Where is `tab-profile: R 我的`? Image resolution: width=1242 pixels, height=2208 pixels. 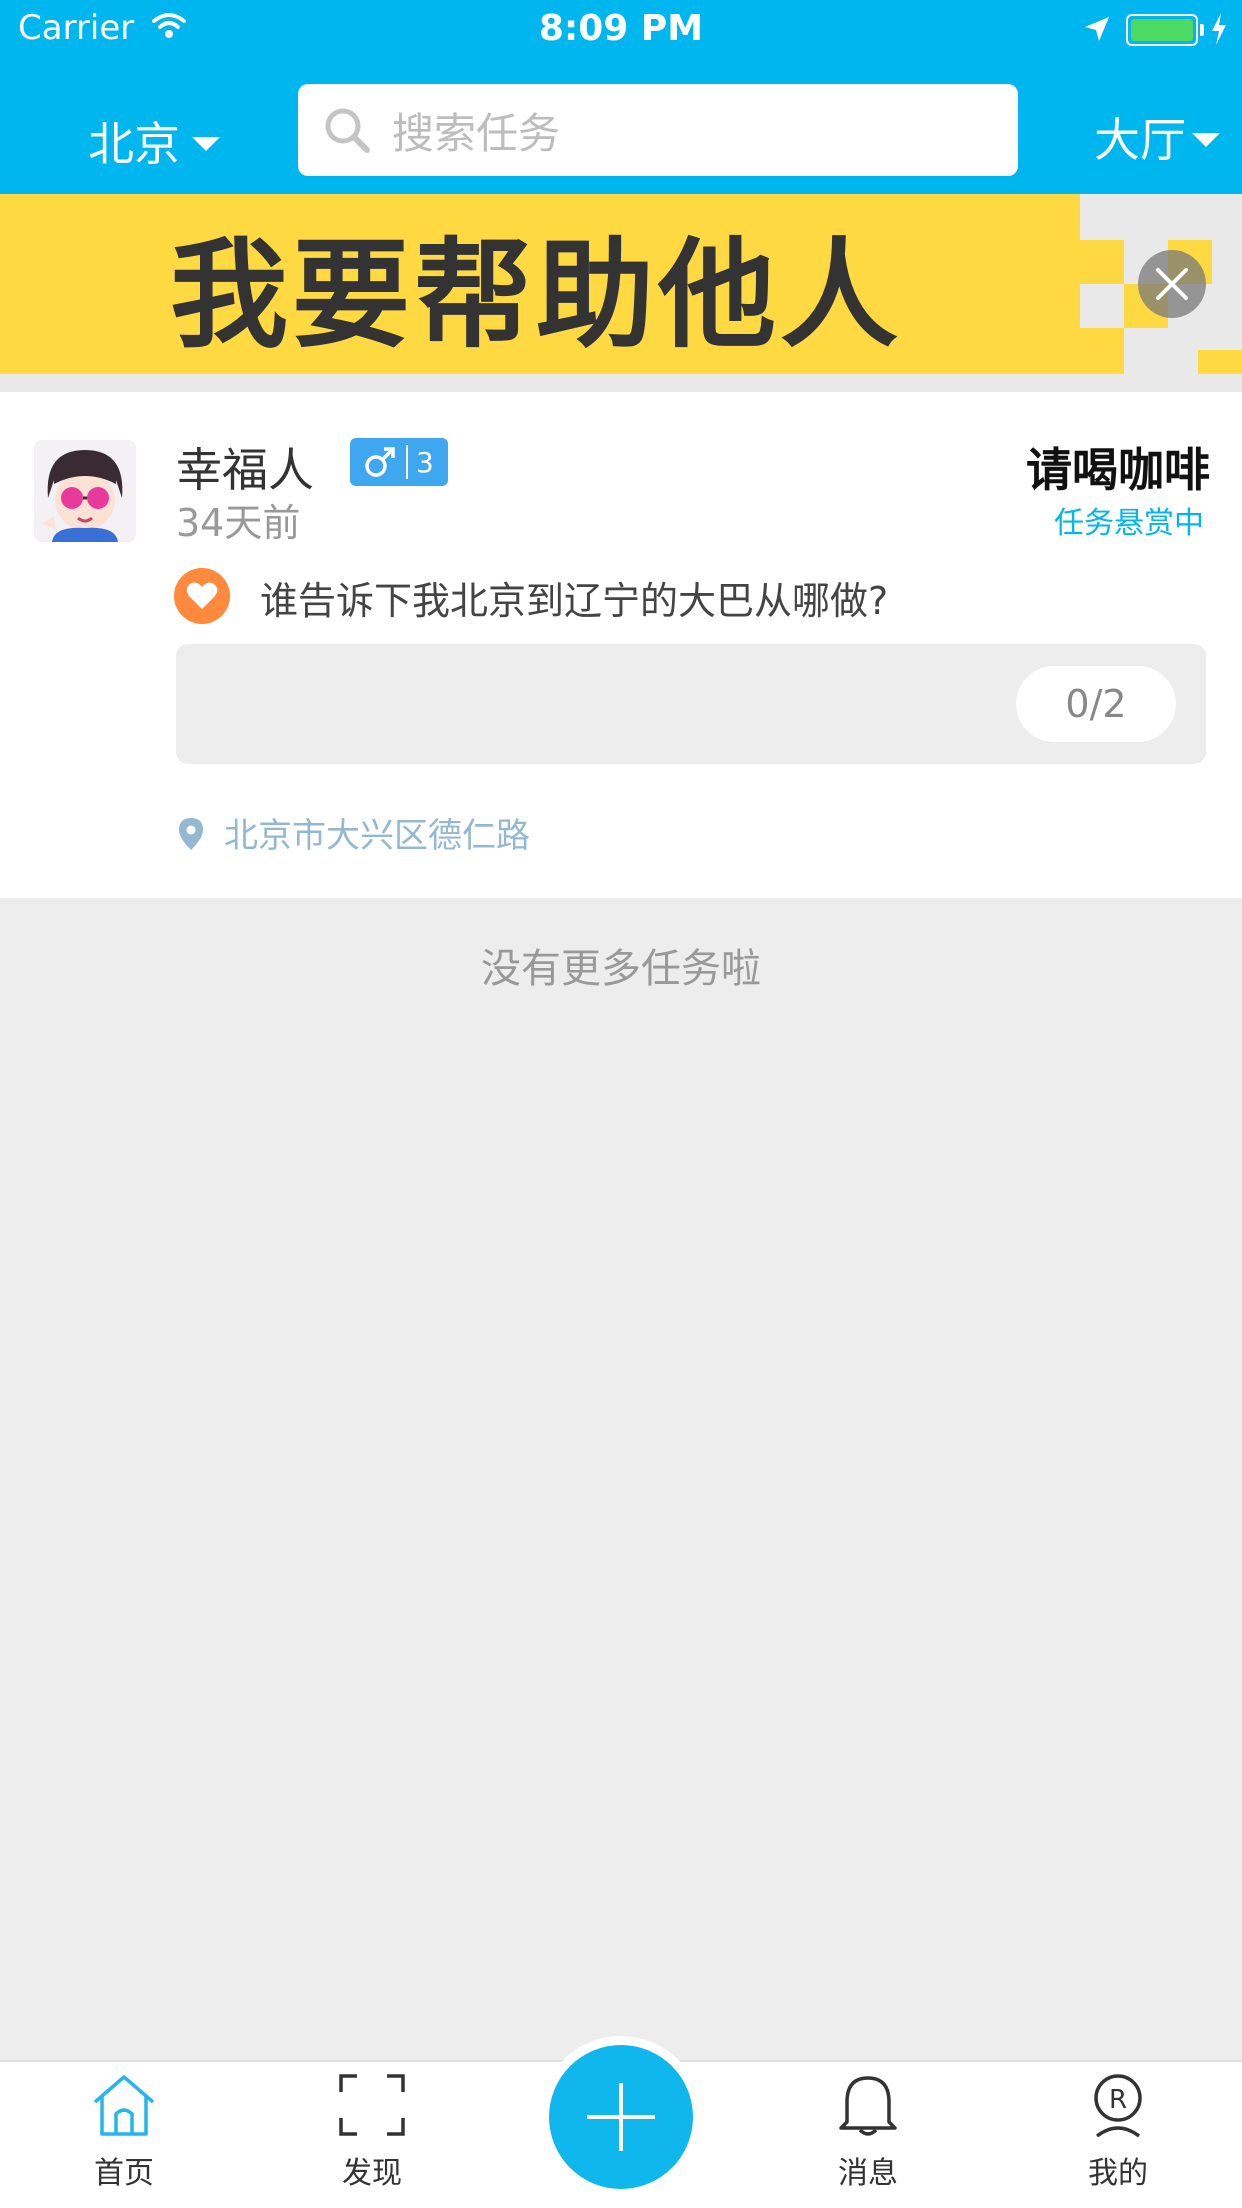
tab-profile: R 我的 is located at coordinates (1118, 2132).